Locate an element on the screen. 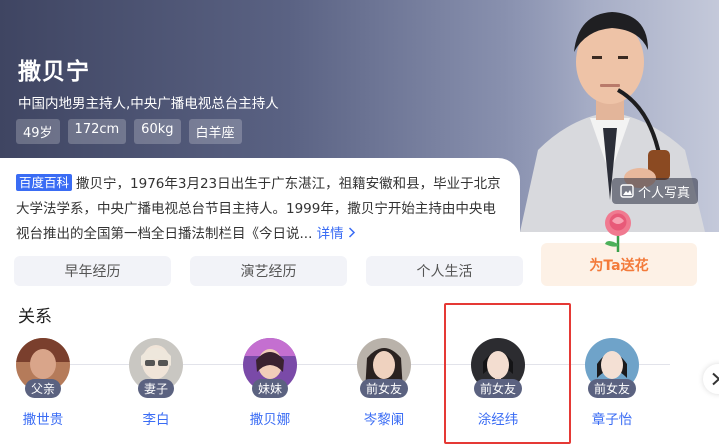 The height and width of the screenshot is (447, 719). profile-subtitle: 中国内地男主持人,中央广播电视总台主持人 is located at coordinates (148, 104).